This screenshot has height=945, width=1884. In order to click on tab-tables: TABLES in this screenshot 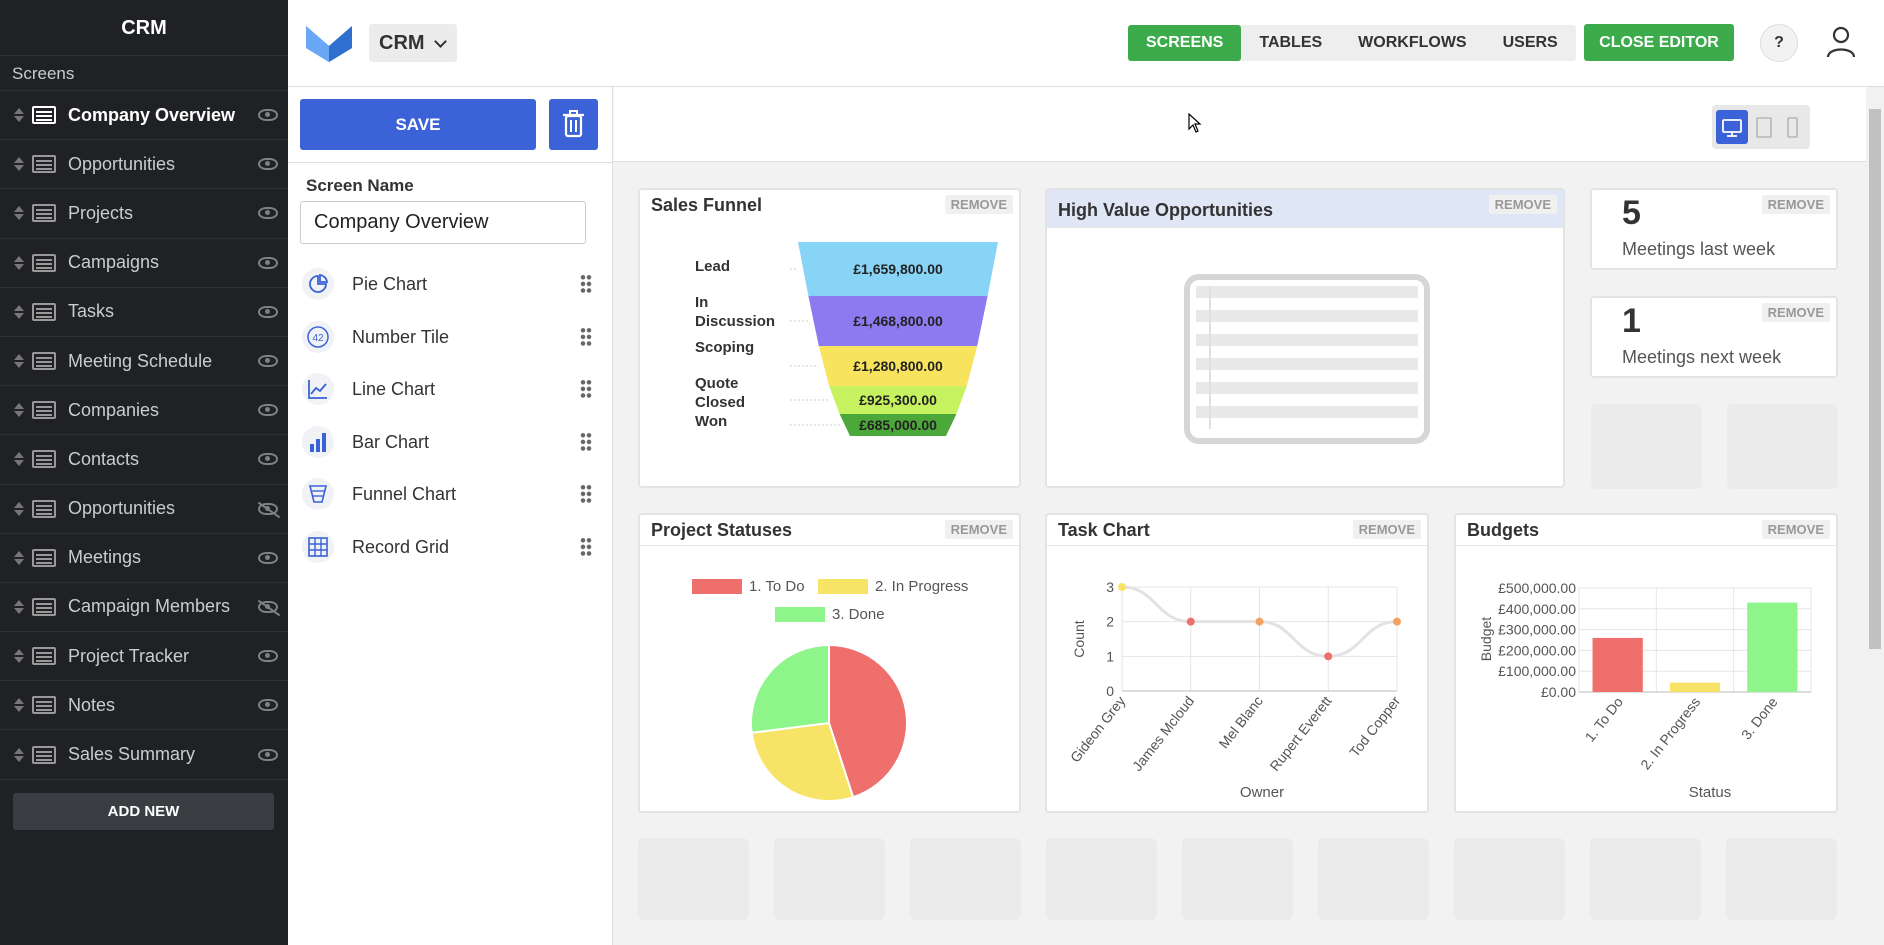, I will do `click(1290, 43)`.